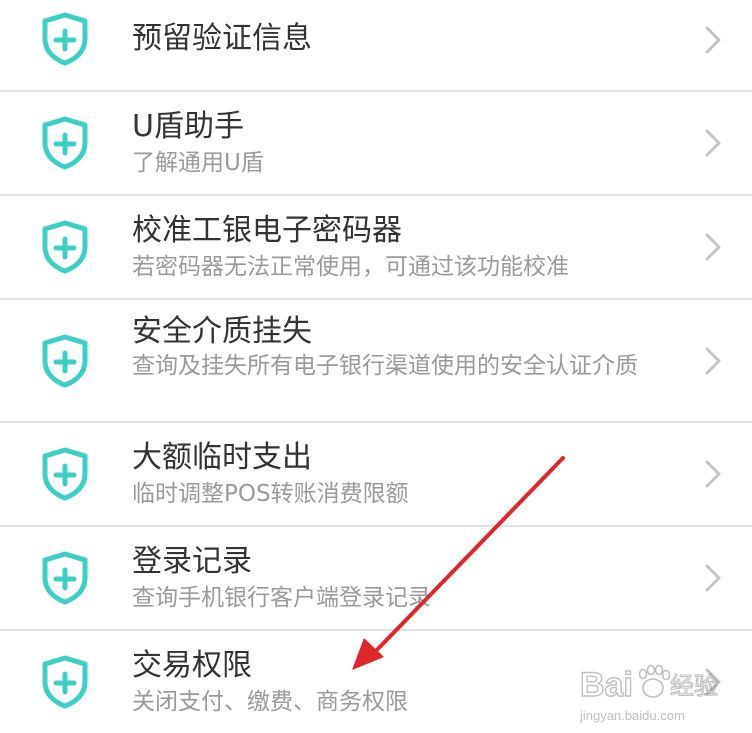 The height and width of the screenshot is (733, 752). Describe the element at coordinates (606, 685) in the screenshot. I see `svg-text: Bai` at that location.